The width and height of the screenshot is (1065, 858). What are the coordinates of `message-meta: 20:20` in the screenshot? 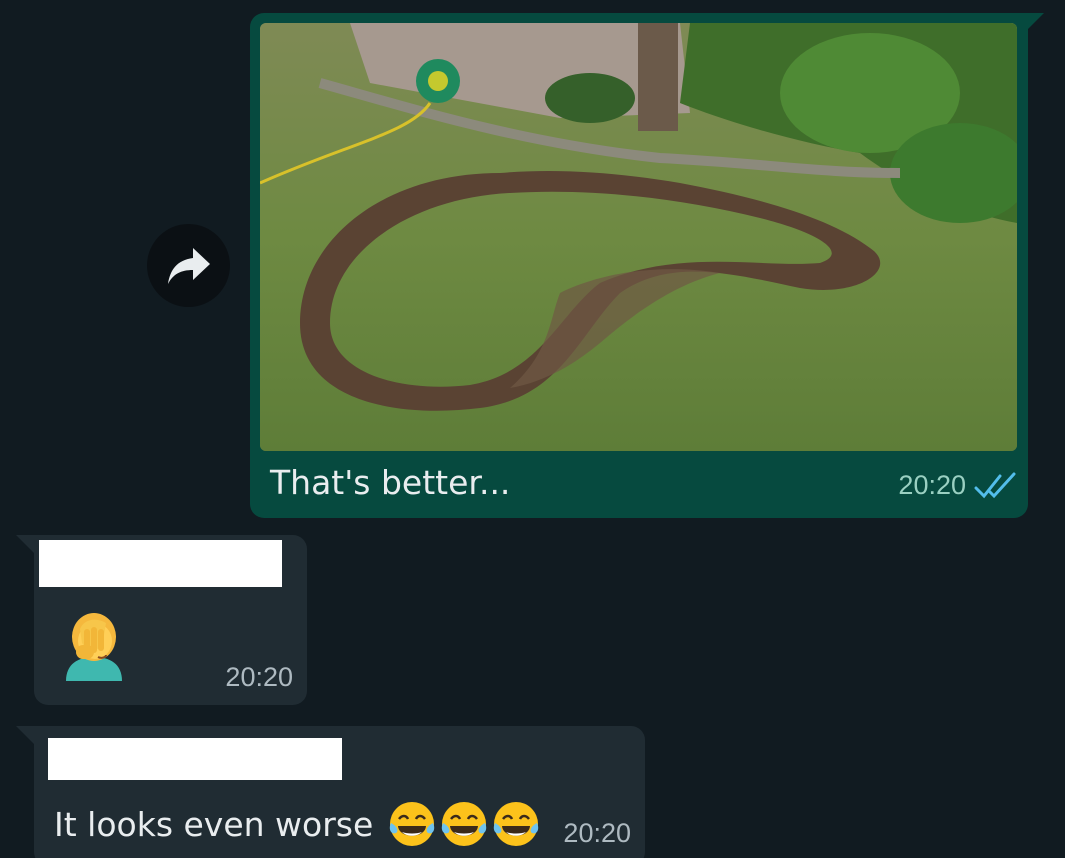 It's located at (958, 485).